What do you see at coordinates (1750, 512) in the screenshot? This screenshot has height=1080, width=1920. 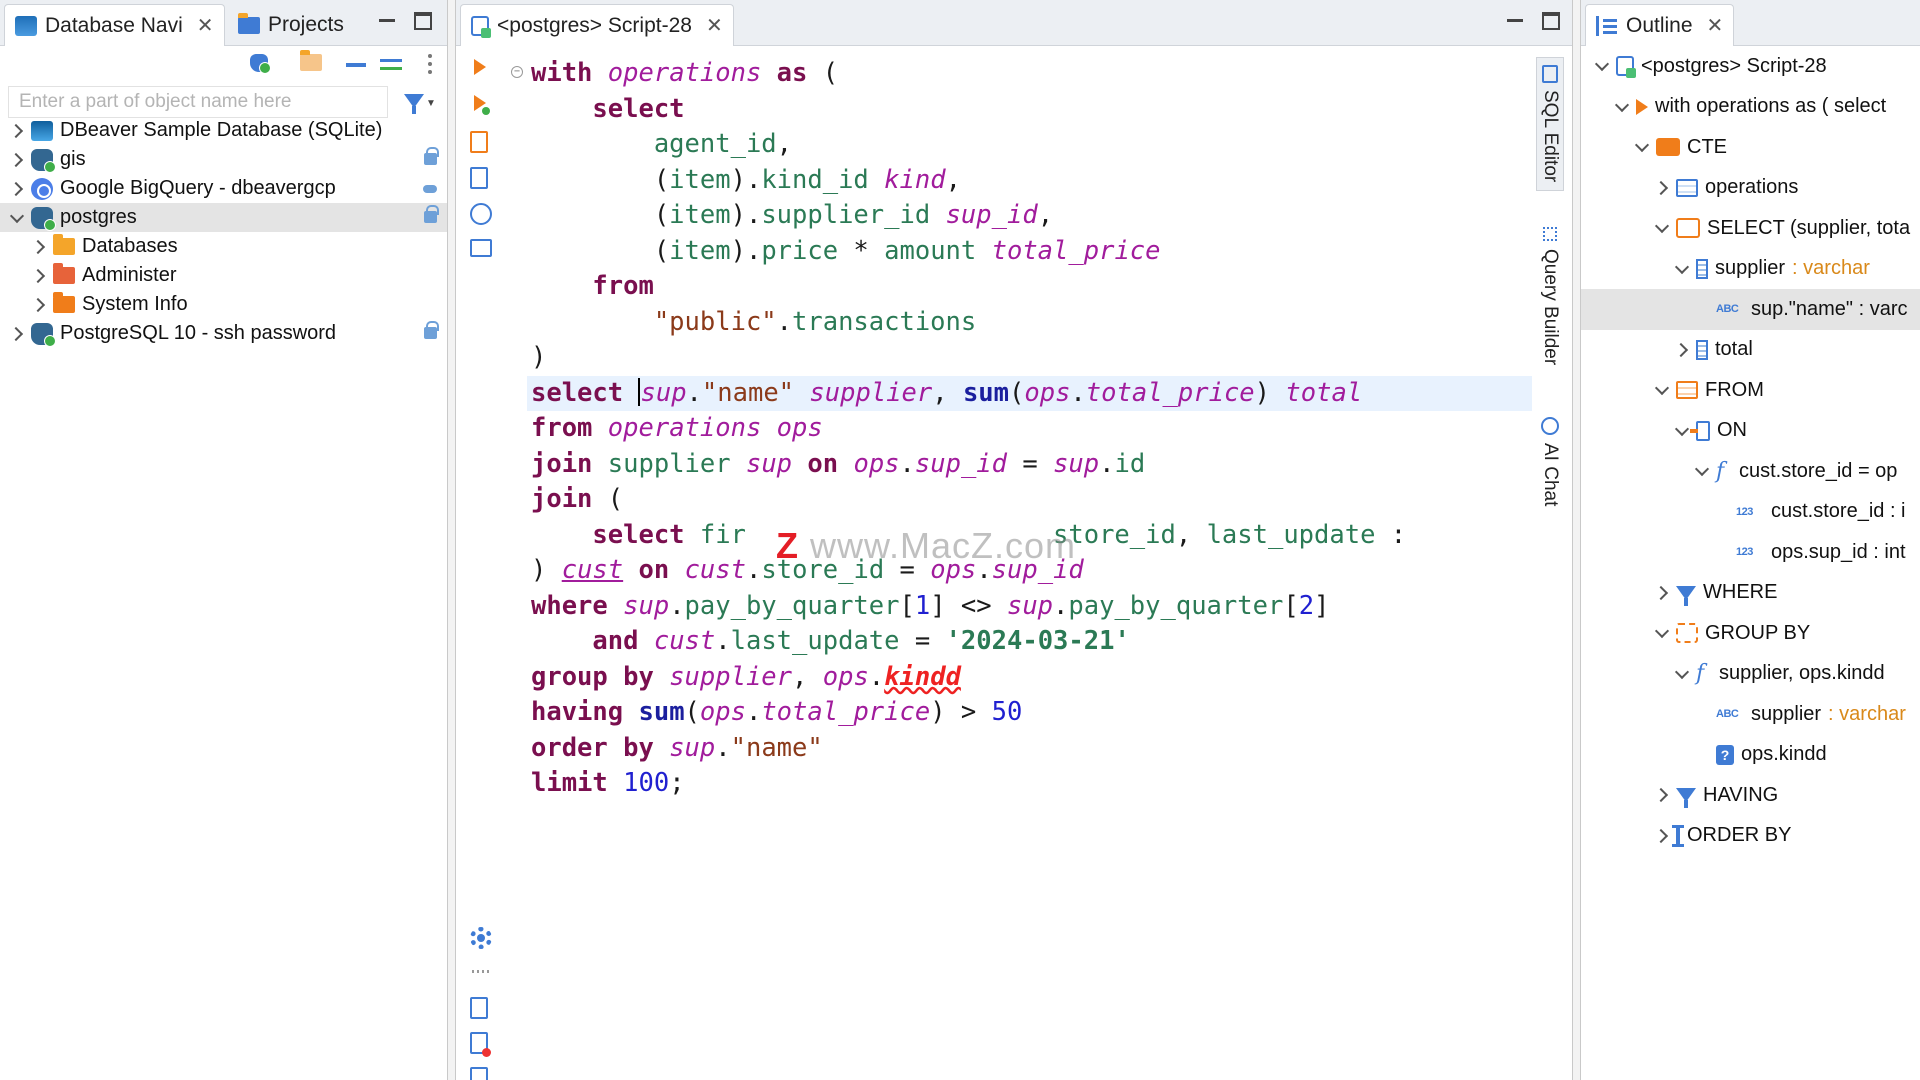 I see `outline-item: 123 cust.store_id : i` at bounding box center [1750, 512].